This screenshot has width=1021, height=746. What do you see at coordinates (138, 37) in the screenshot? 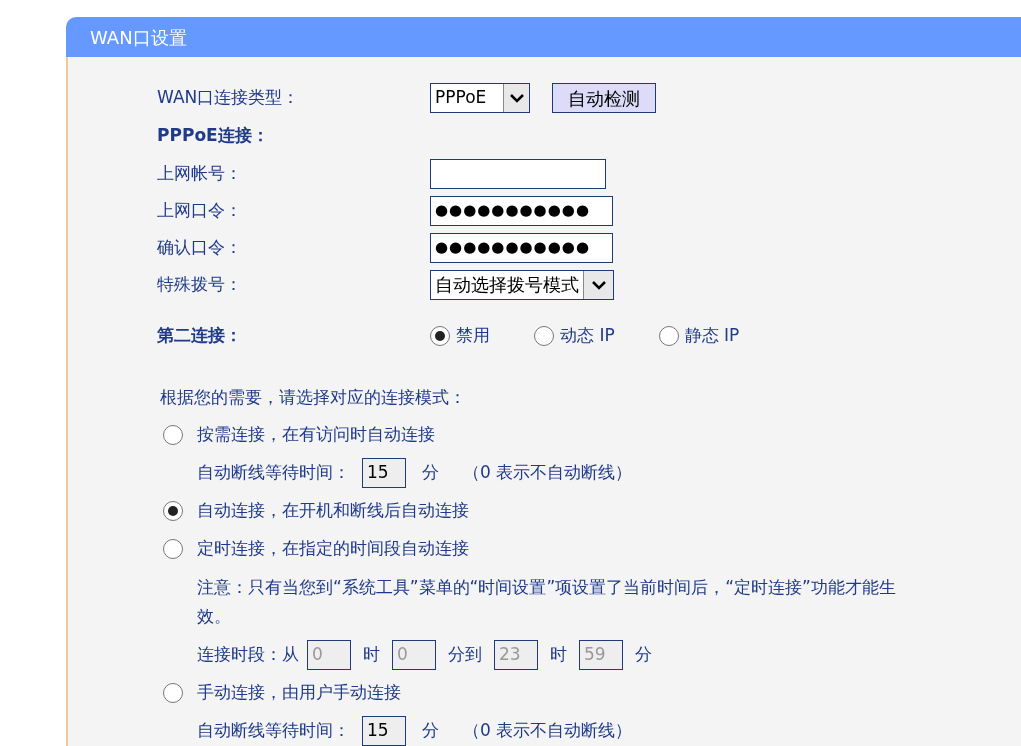
I see `panel-title: WAN口设置` at bounding box center [138, 37].